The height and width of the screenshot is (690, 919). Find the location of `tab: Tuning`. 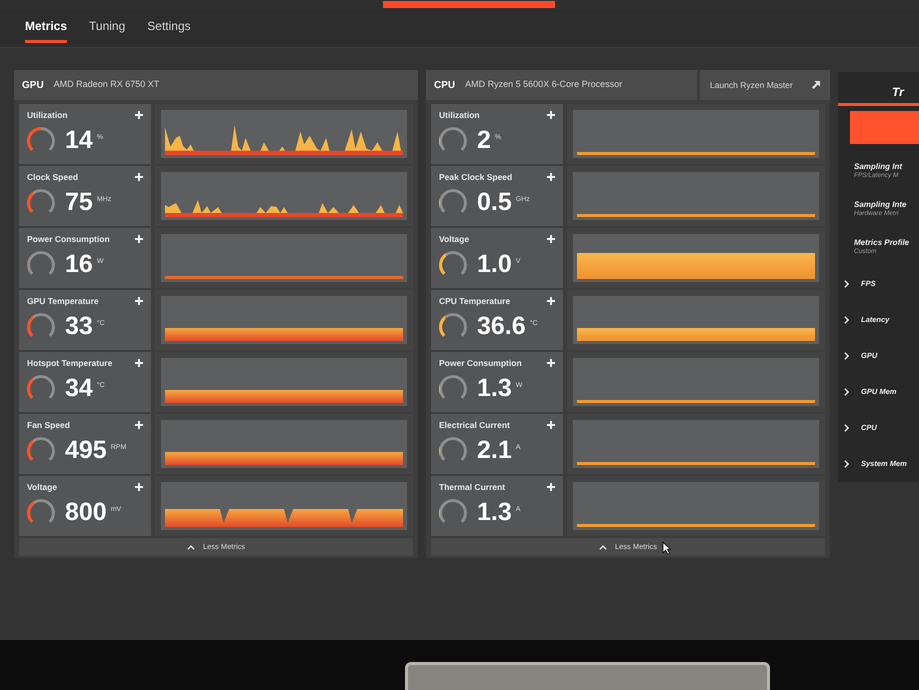

tab: Tuning is located at coordinates (107, 30).